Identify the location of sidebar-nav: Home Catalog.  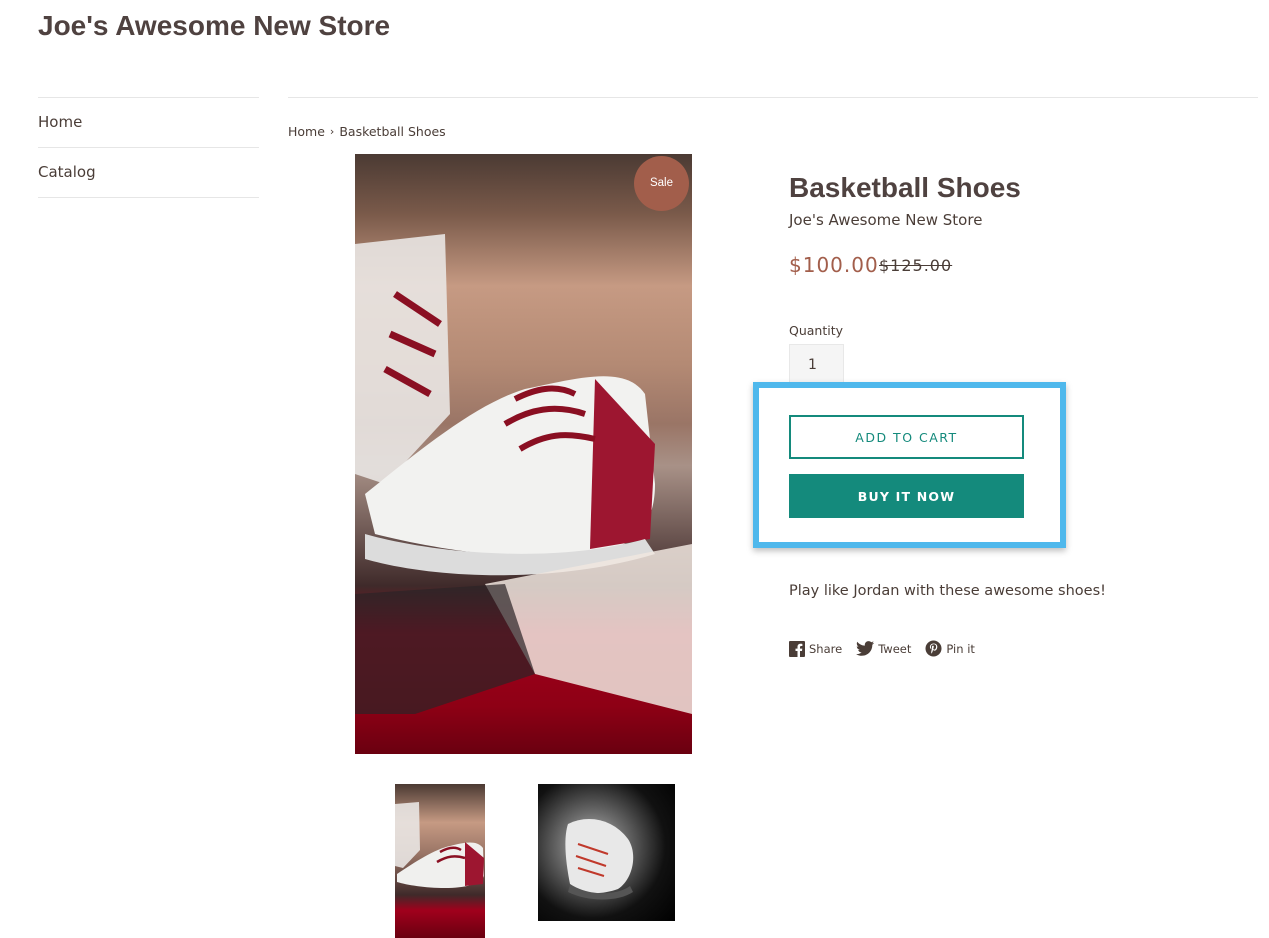
(148, 147).